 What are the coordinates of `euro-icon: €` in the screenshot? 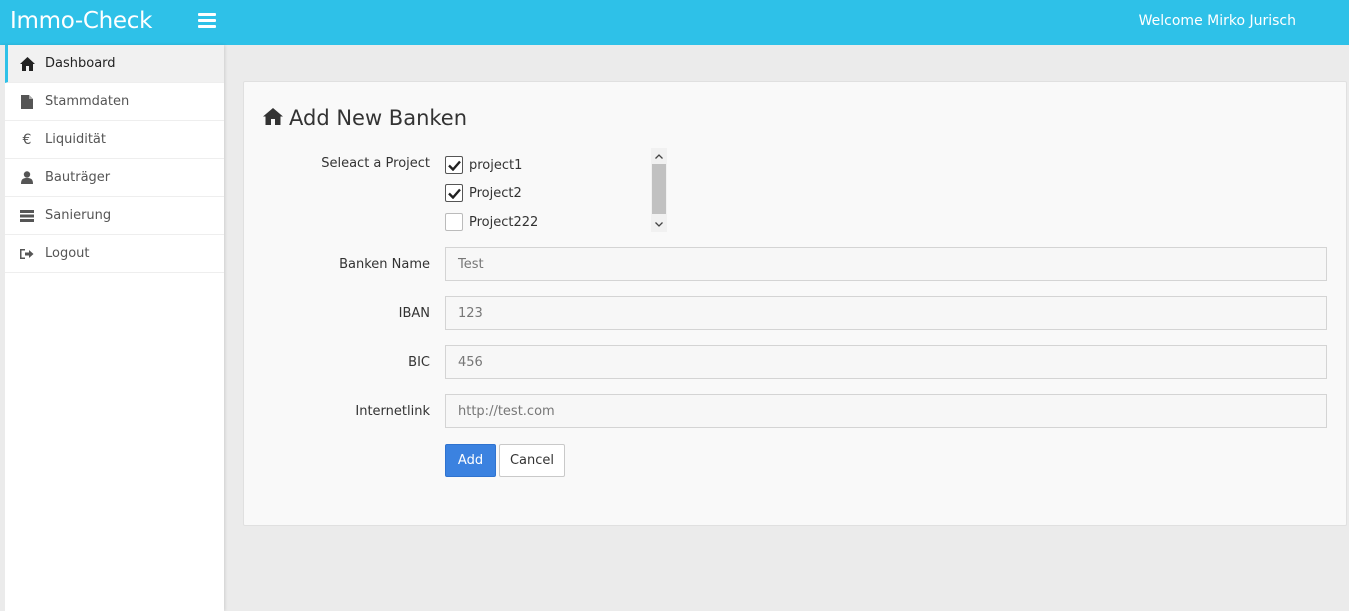 It's located at (27, 139).